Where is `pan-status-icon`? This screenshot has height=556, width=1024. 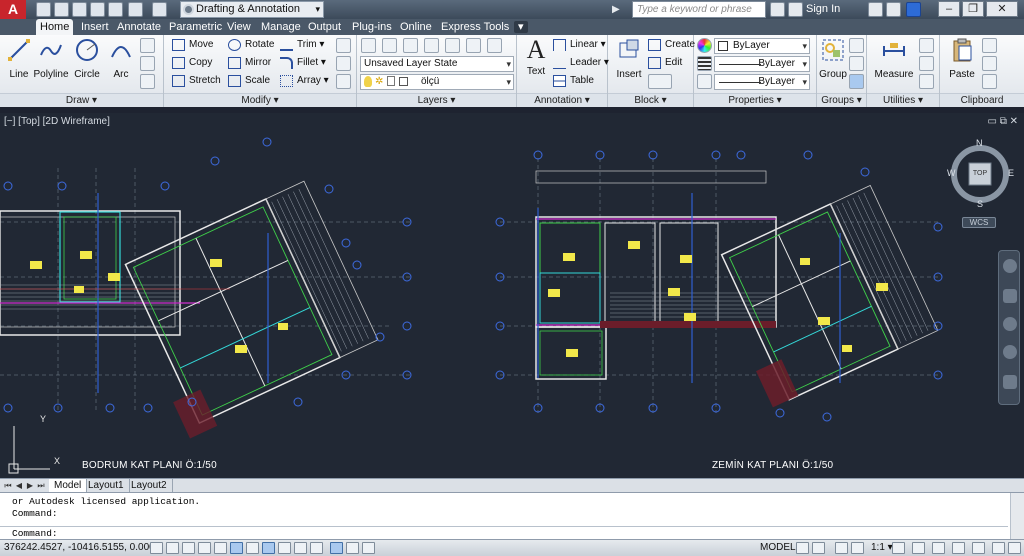
pan-status-icon is located at coordinates (841, 548).